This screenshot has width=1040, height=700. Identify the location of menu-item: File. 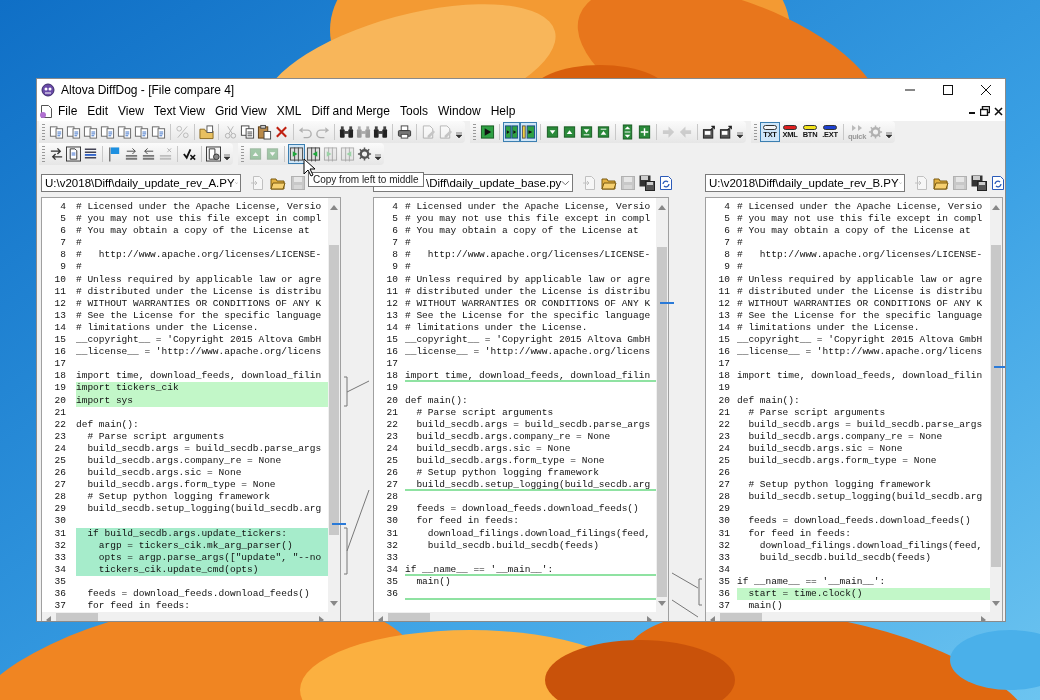
(68, 111).